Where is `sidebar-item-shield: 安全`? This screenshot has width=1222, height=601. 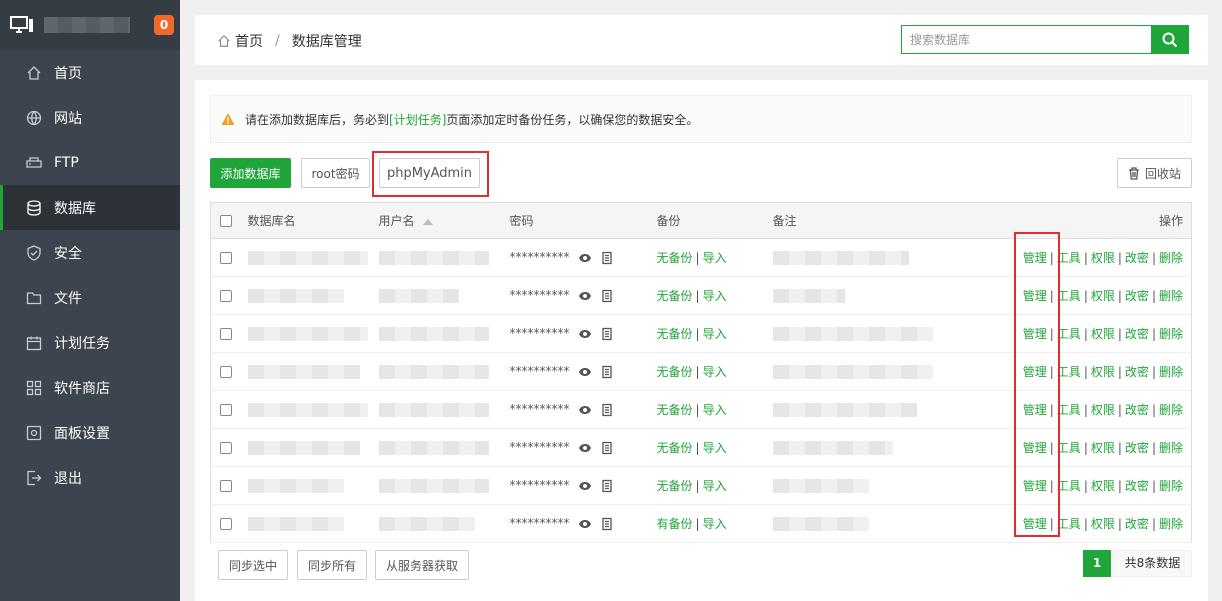 sidebar-item-shield: 安全 is located at coordinates (90, 252).